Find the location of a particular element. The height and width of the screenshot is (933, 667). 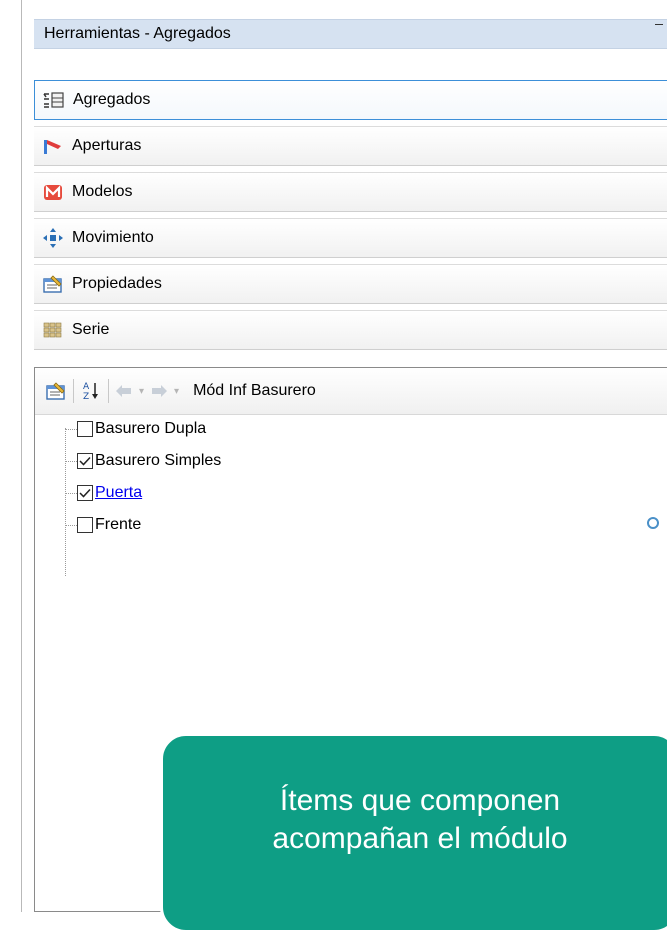

svg-text: A is located at coordinates (86, 387).